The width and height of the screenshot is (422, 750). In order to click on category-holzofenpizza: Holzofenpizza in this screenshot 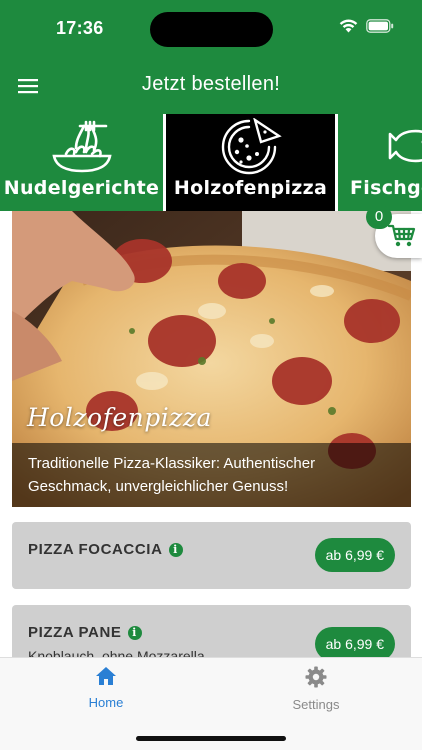, I will do `click(250, 162)`.